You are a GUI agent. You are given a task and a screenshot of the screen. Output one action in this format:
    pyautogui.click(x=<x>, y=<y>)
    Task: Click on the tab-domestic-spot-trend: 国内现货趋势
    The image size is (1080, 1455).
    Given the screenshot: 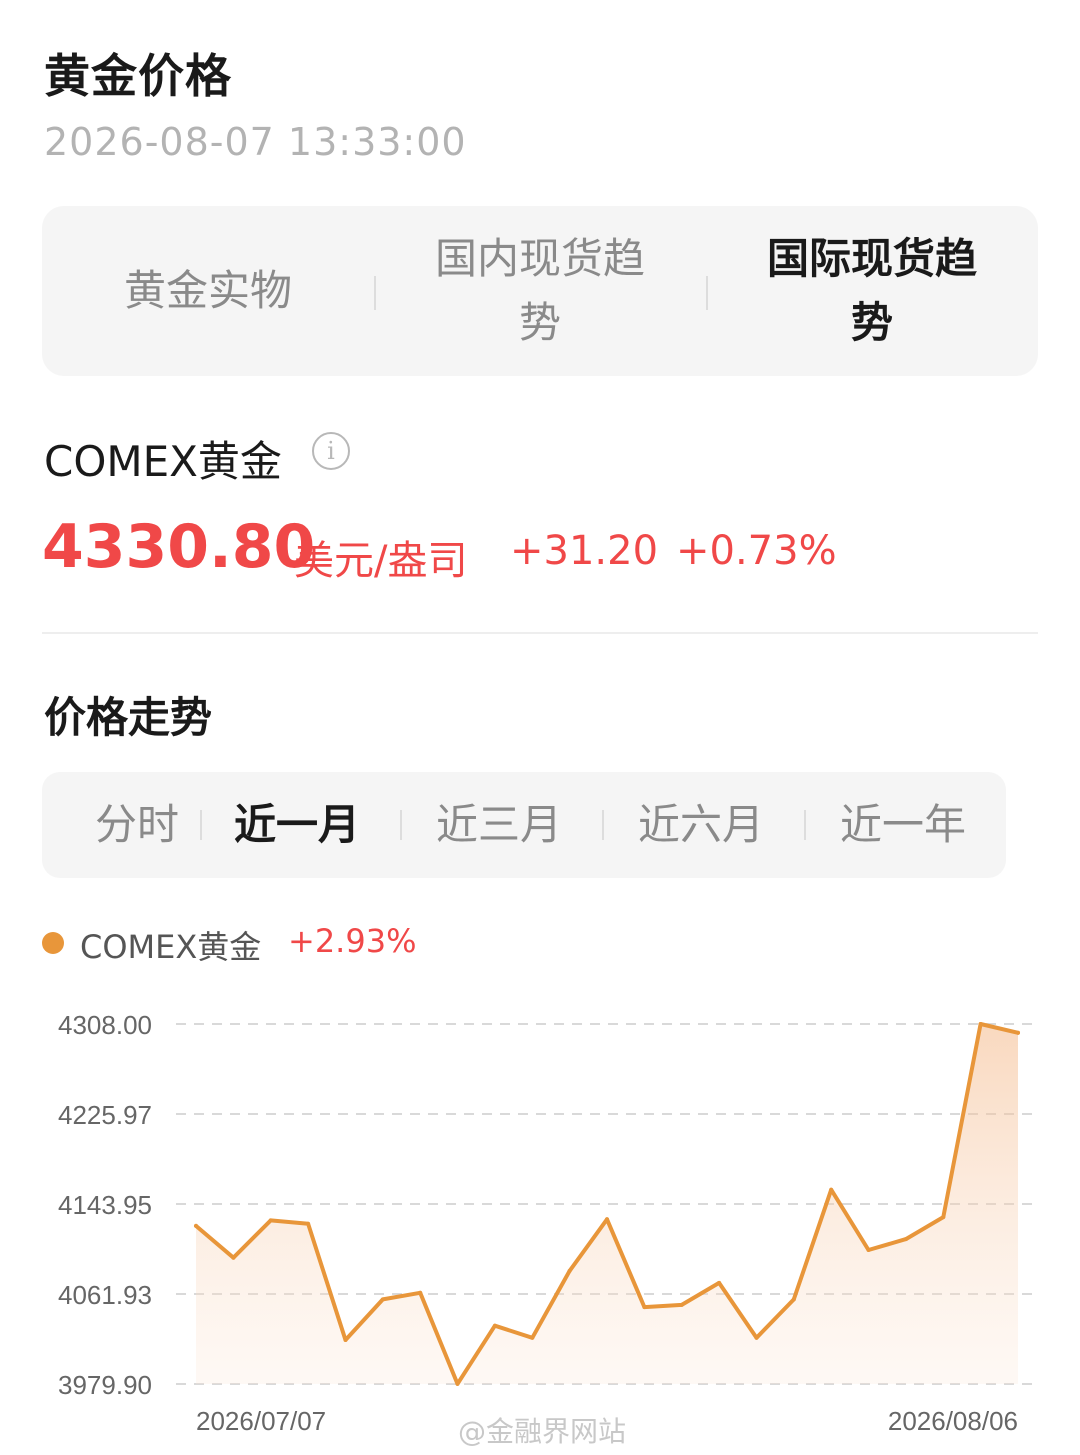 What is the action you would take?
    pyautogui.click(x=540, y=291)
    